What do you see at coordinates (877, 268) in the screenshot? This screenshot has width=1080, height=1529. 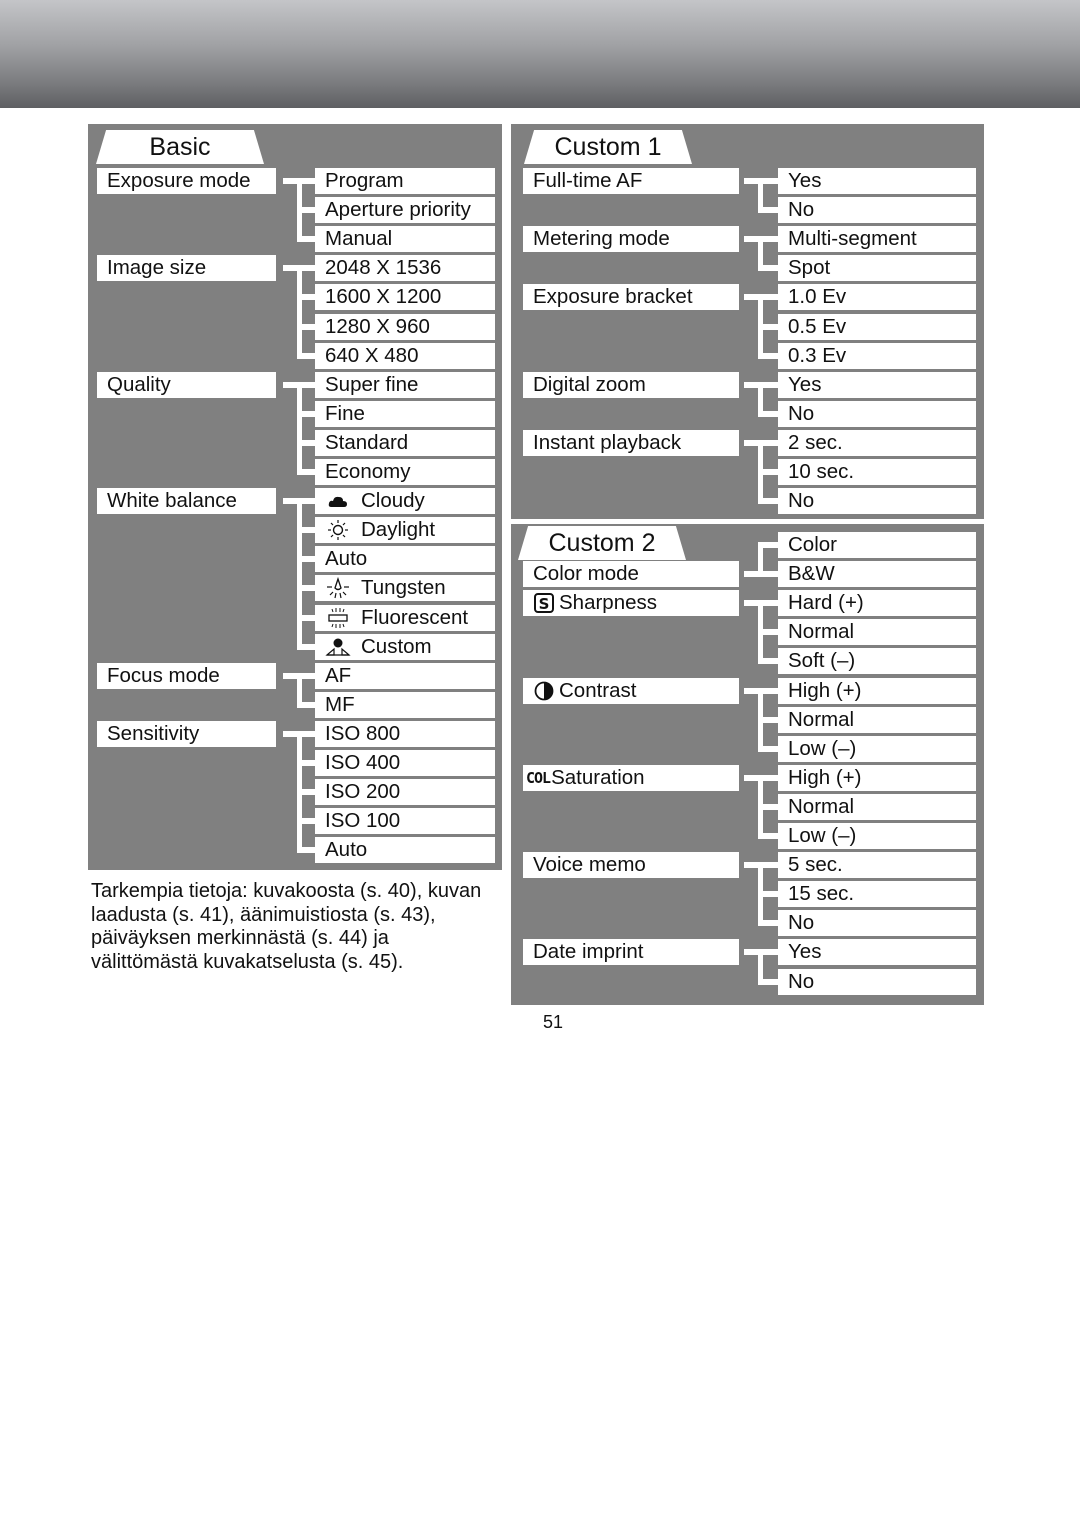 I see `option-item: Spot` at bounding box center [877, 268].